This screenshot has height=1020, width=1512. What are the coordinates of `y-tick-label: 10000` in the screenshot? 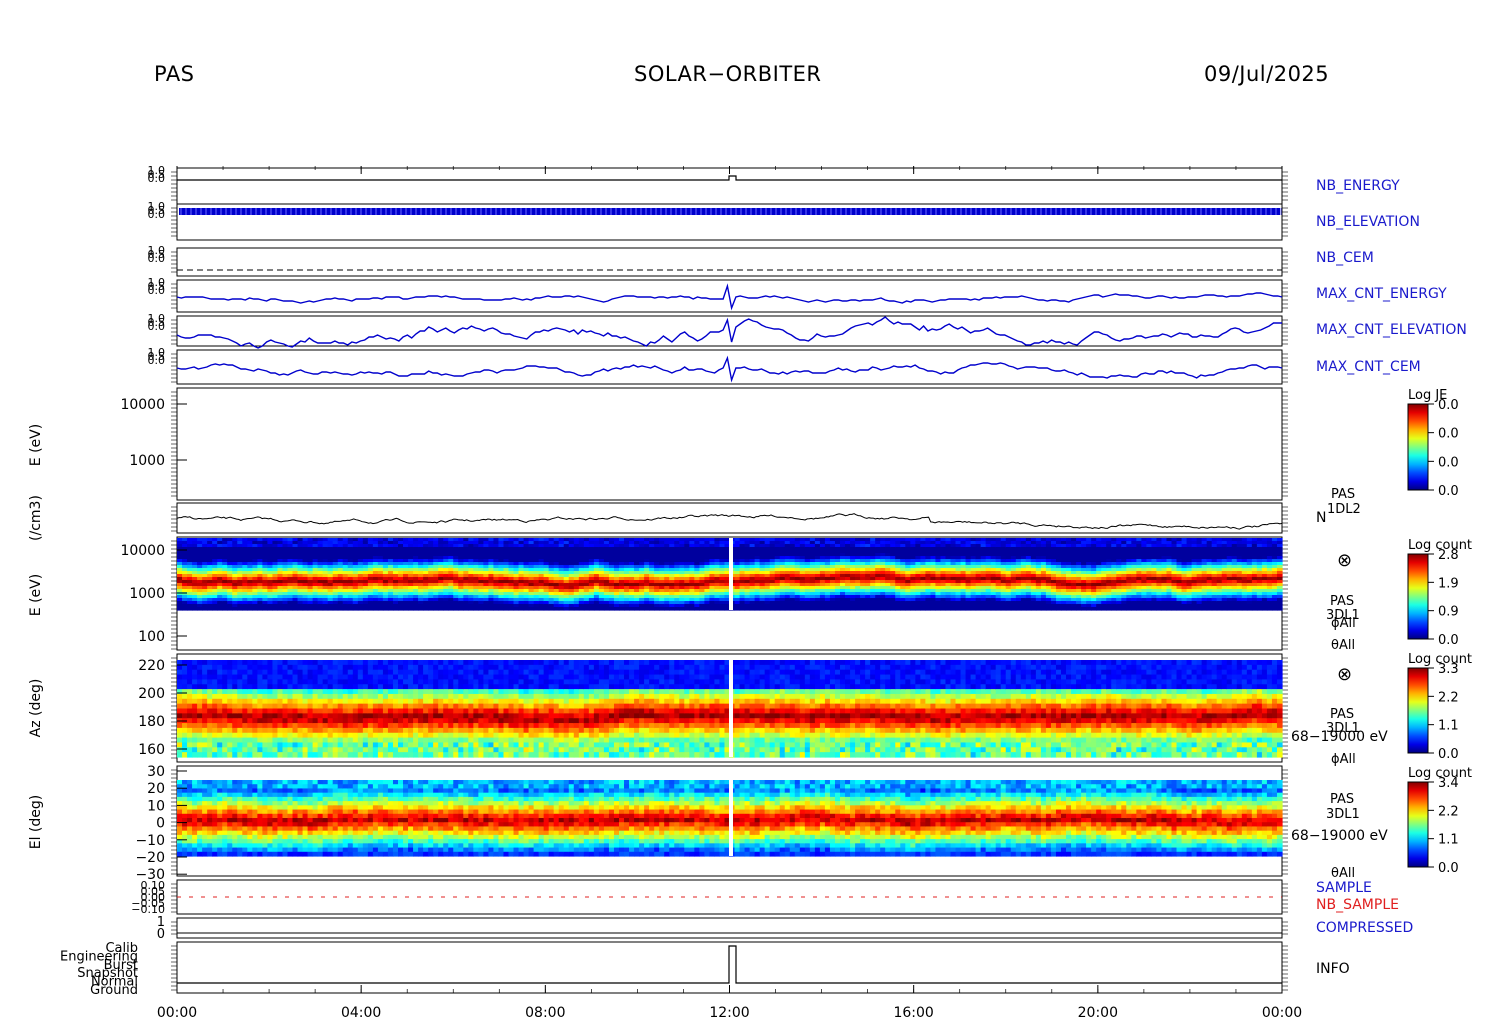 It's located at (142, 405).